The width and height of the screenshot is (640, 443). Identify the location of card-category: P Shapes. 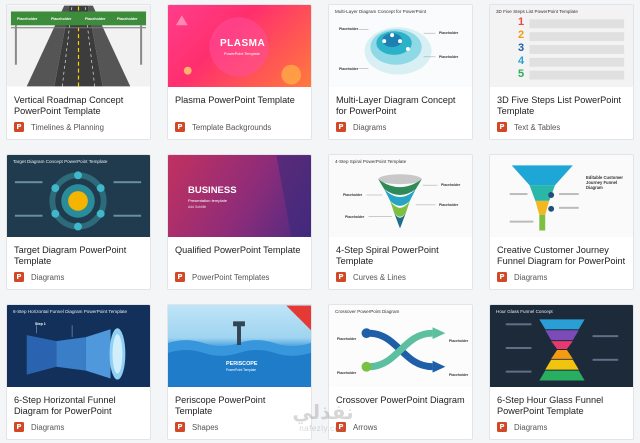
(196, 427).